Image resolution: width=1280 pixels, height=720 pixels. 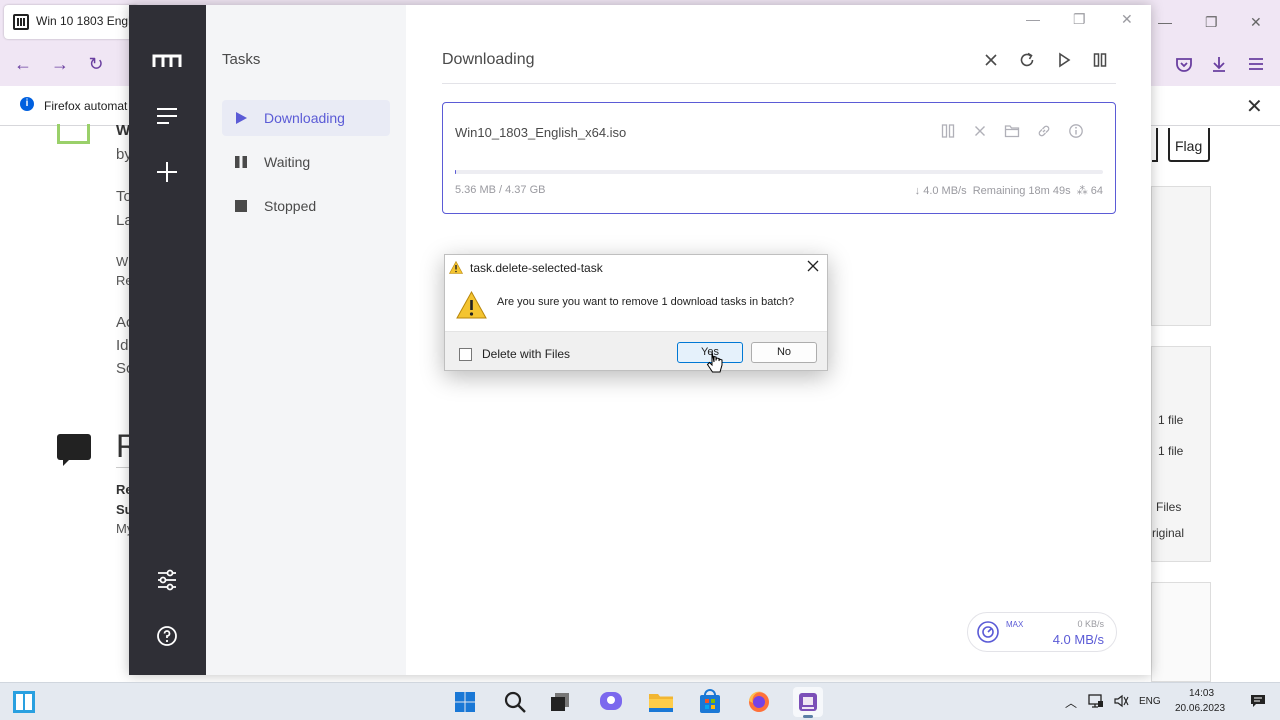 I want to click on reload-icon: ↻, so click(x=96, y=64).